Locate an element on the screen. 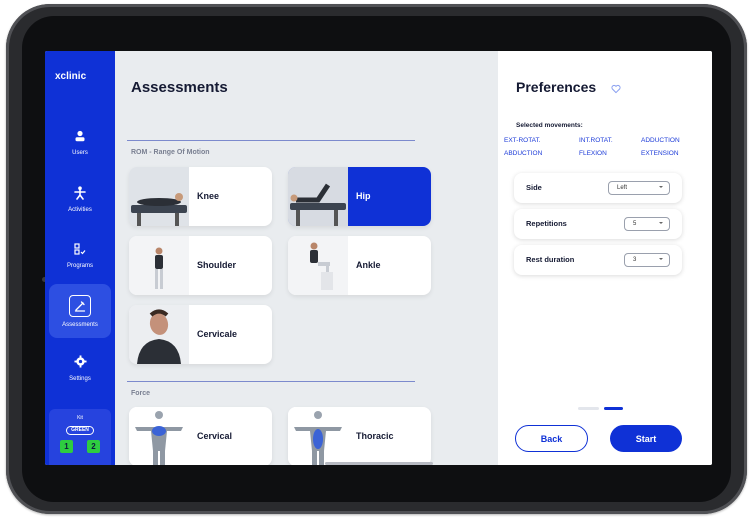 This screenshot has height=518, width=752. movement-tag: INT.ROTAT. is located at coordinates (596, 140).